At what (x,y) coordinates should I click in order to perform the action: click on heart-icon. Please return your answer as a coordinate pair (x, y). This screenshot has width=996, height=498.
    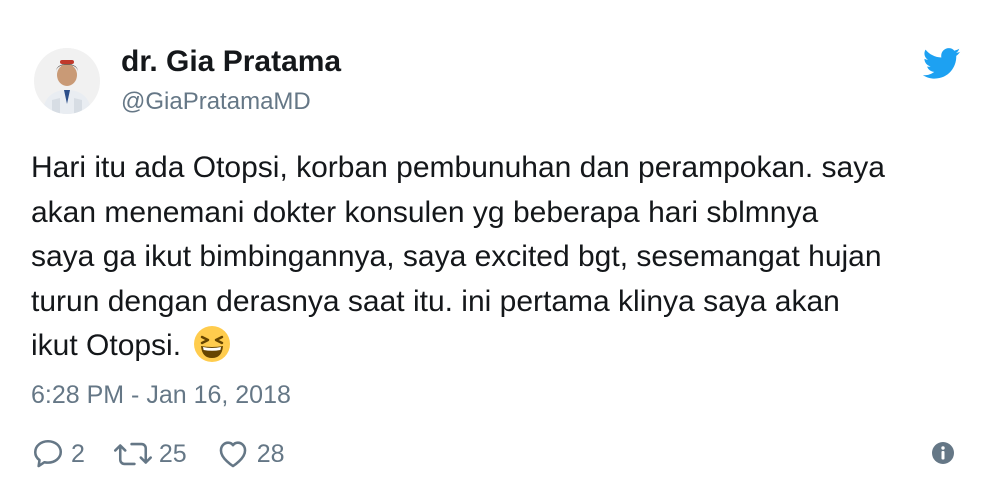
    Looking at the image, I should click on (233, 454).